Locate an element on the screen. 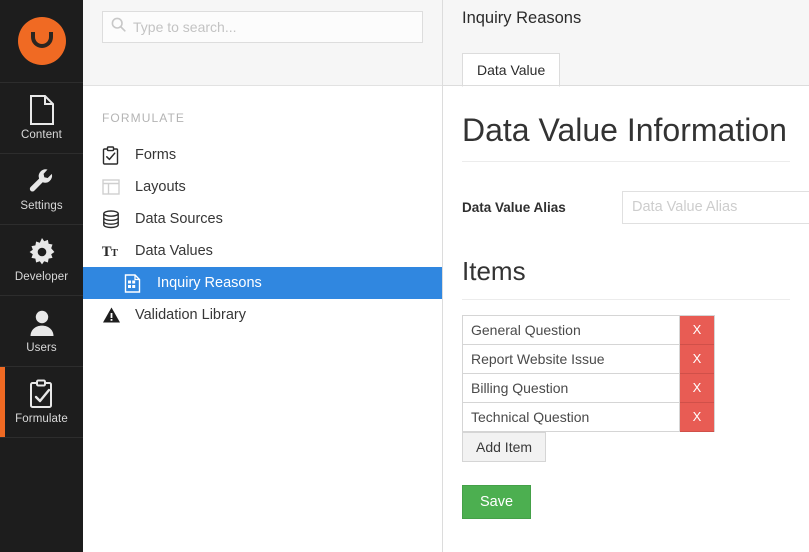 The image size is (809, 552). tree-node-validation-library: Validation Library is located at coordinates (262, 315).